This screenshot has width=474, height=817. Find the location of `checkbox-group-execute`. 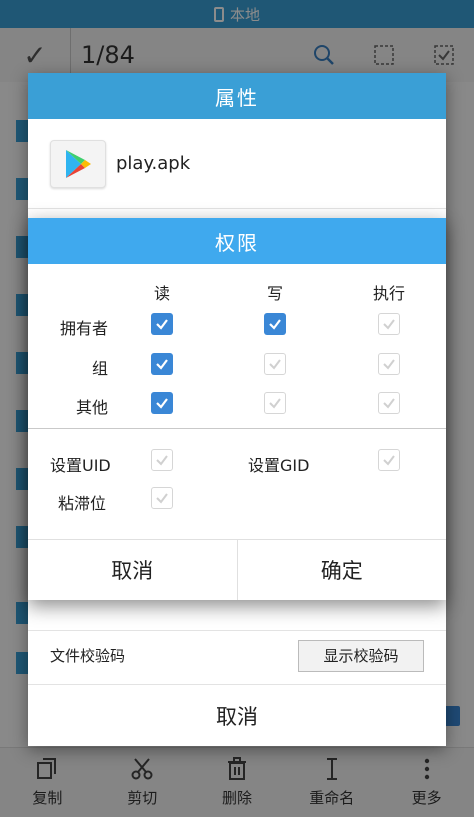

checkbox-group-execute is located at coordinates (389, 364).